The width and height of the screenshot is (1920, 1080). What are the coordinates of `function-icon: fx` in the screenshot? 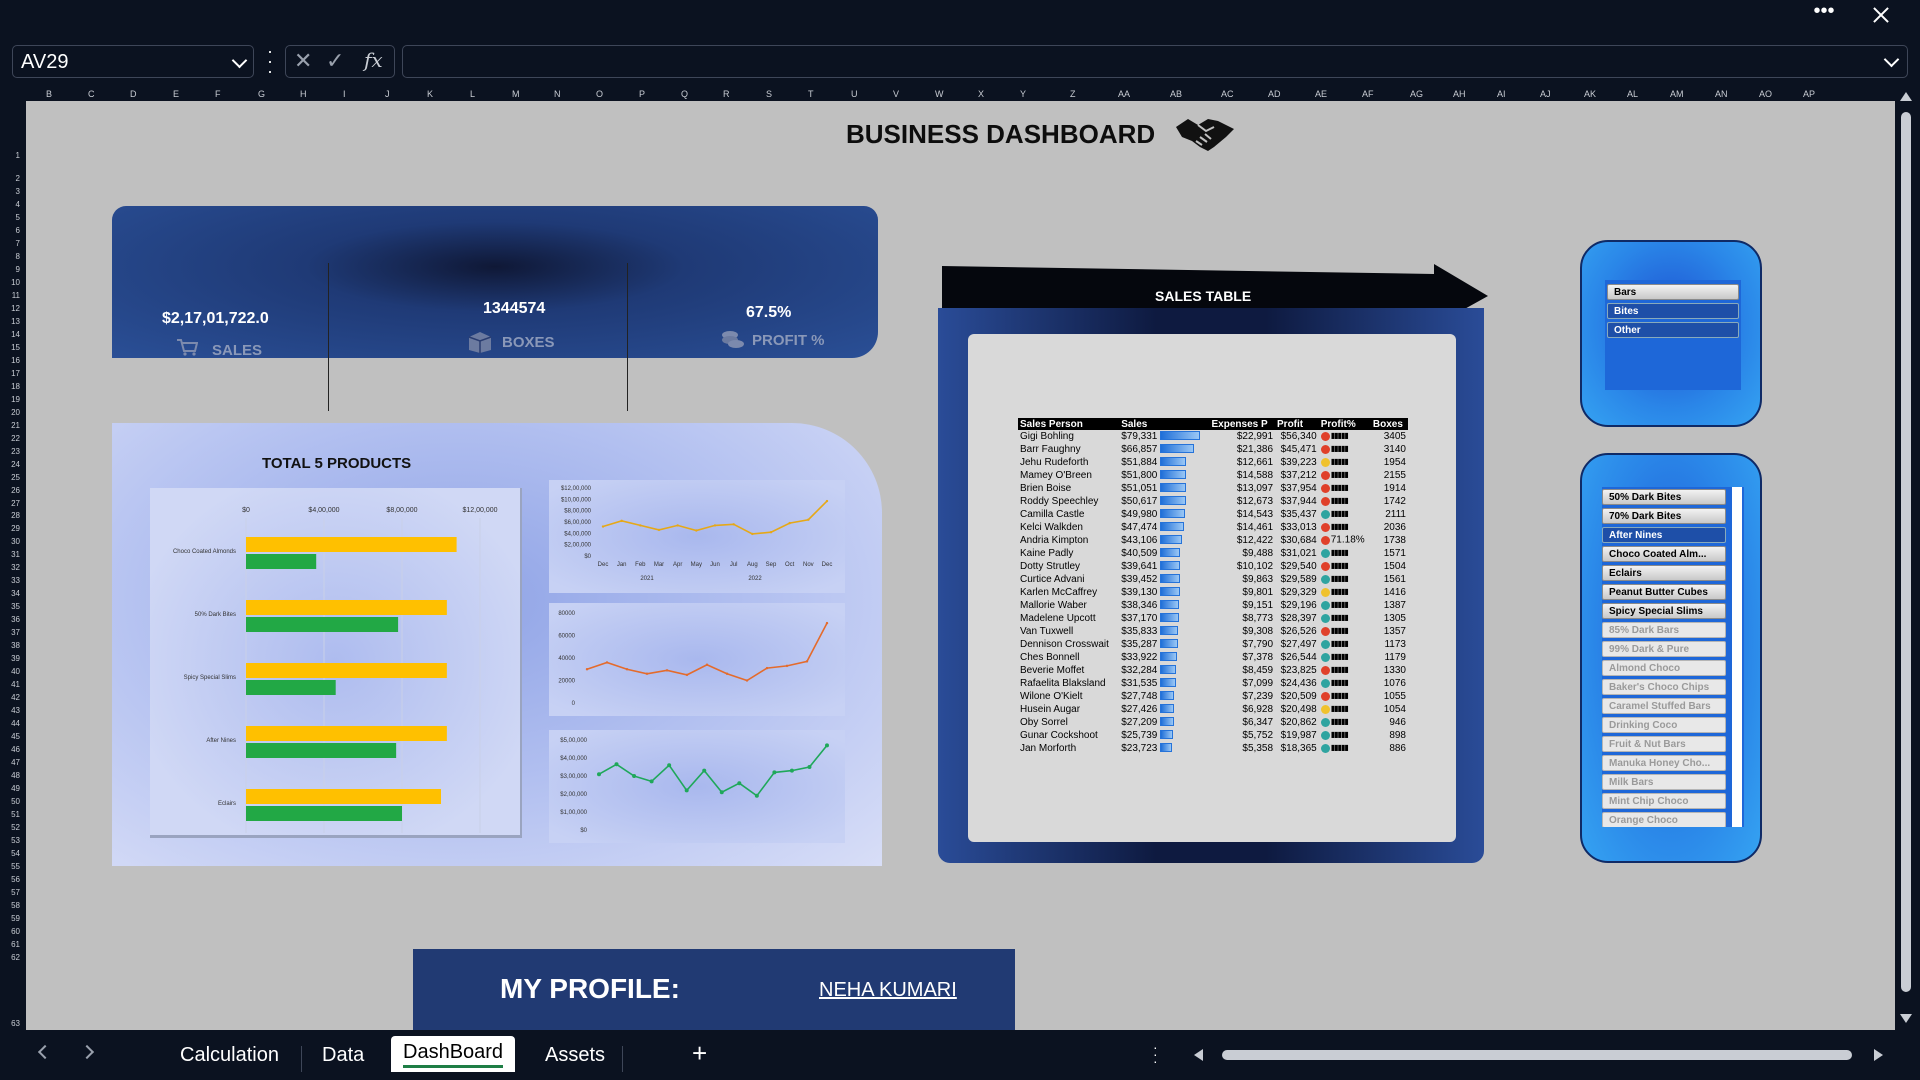 It's located at (373, 60).